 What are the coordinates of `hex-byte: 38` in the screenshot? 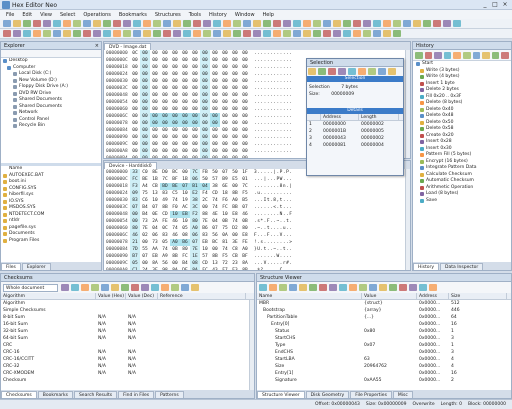 It's located at (195, 200).